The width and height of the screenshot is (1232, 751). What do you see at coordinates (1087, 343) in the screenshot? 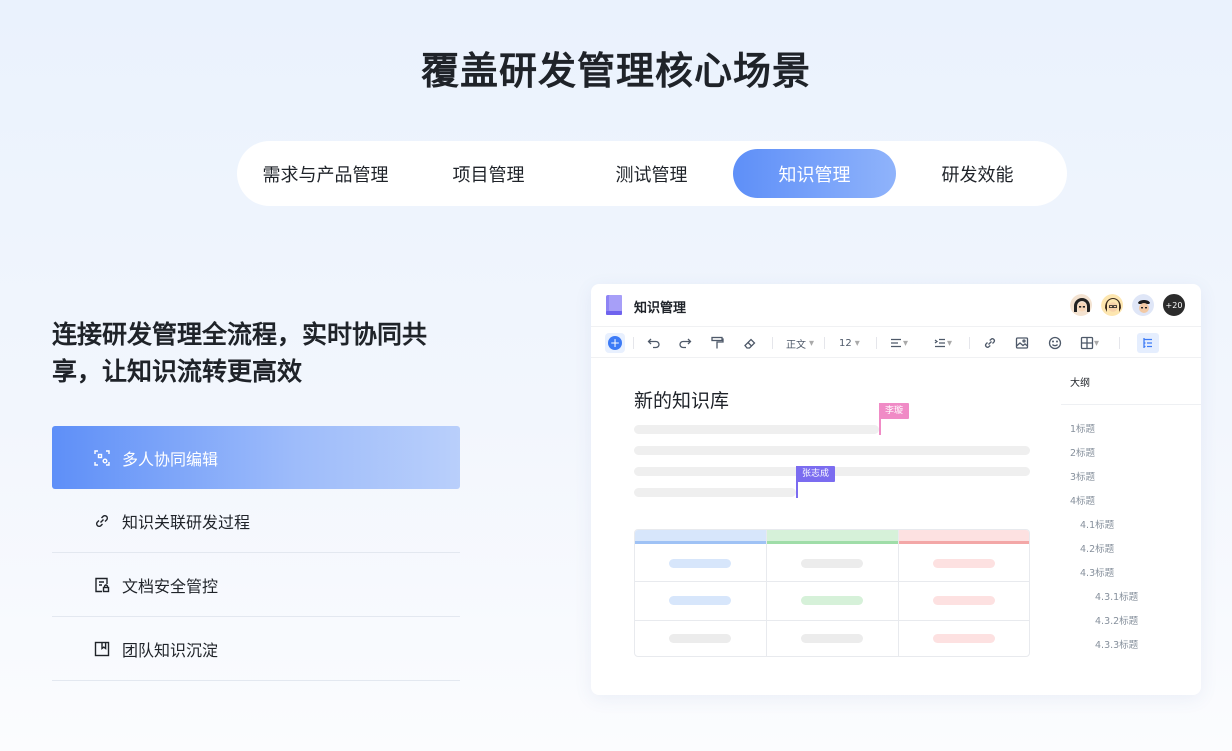
I see `table-icon` at bounding box center [1087, 343].